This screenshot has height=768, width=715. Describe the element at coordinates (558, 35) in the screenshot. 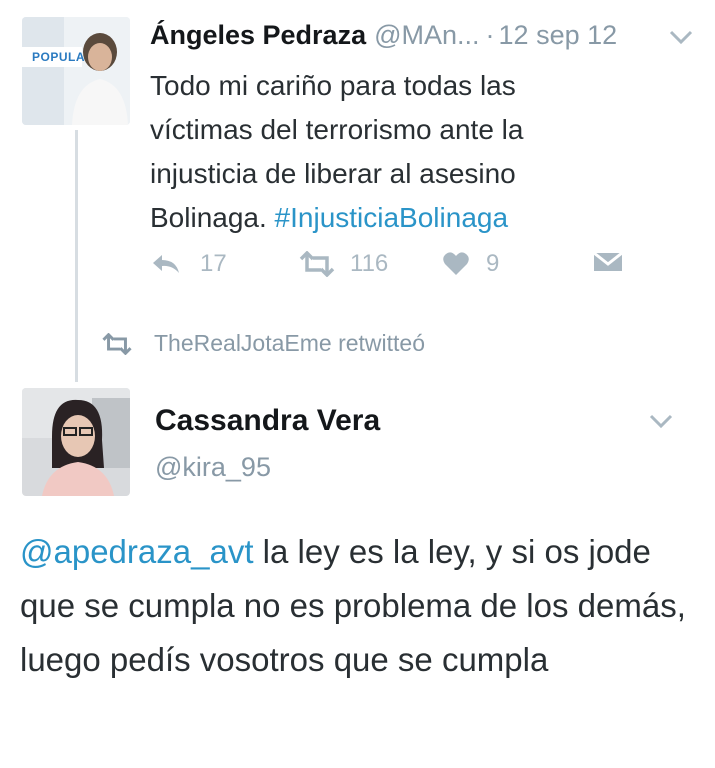

I see `tweet-date: 12 sep 12` at that location.